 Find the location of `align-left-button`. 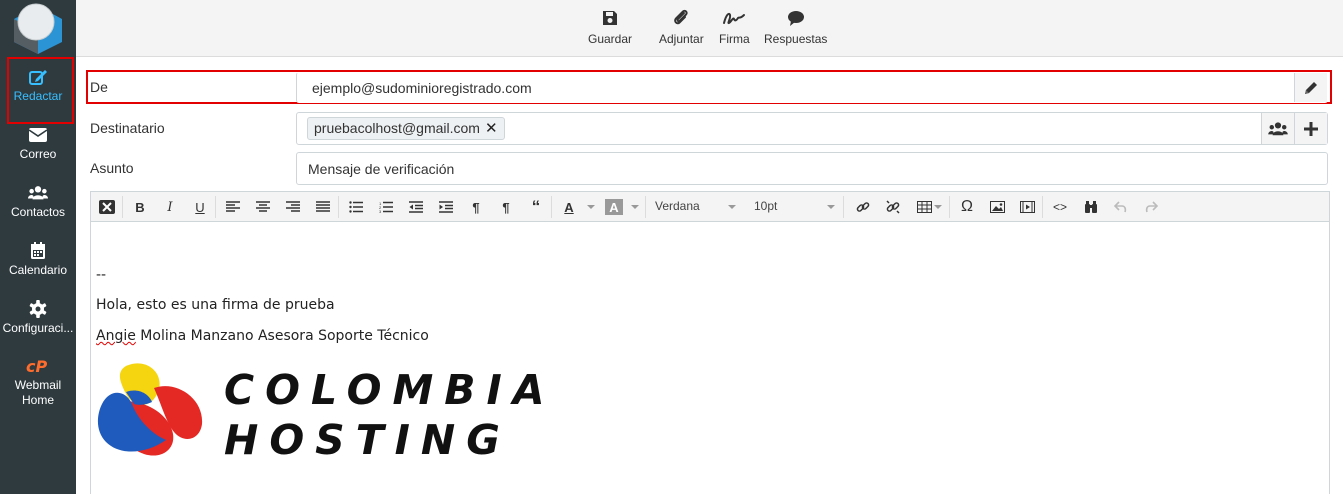

align-left-button is located at coordinates (233, 207).